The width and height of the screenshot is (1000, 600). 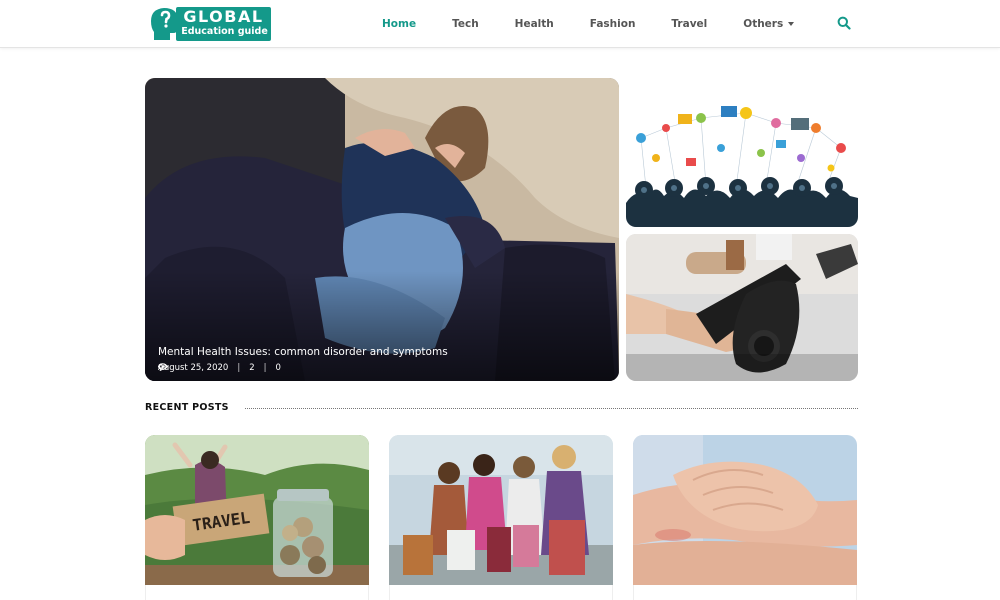 What do you see at coordinates (501, 592) in the screenshot?
I see `recent-post-card-2-body` at bounding box center [501, 592].